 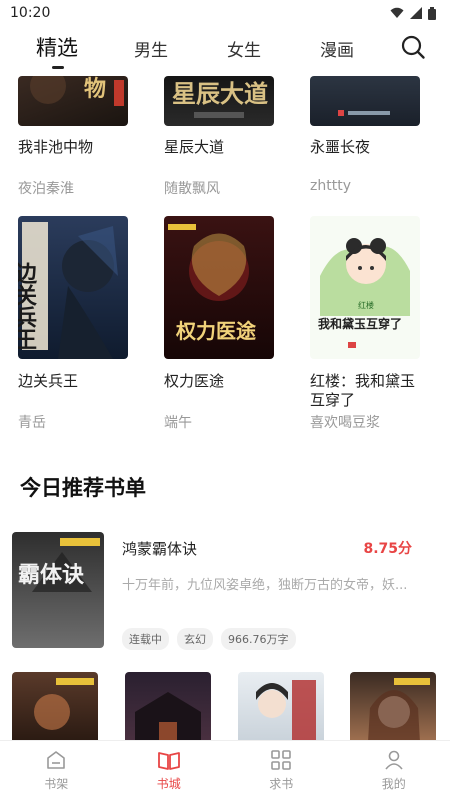 I want to click on recommend-book-tags: 连载中 玄幻 966.76万字, so click(x=209, y=639).